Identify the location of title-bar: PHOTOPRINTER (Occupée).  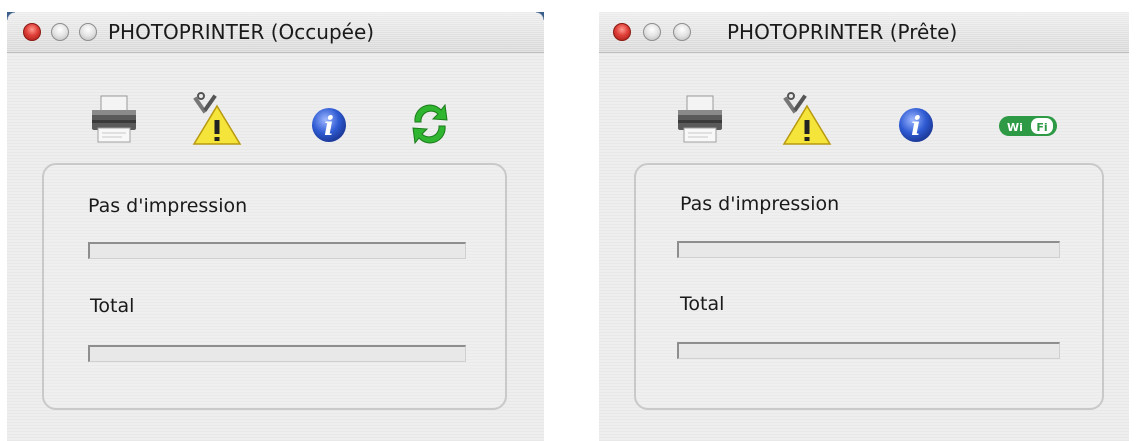
(275, 32).